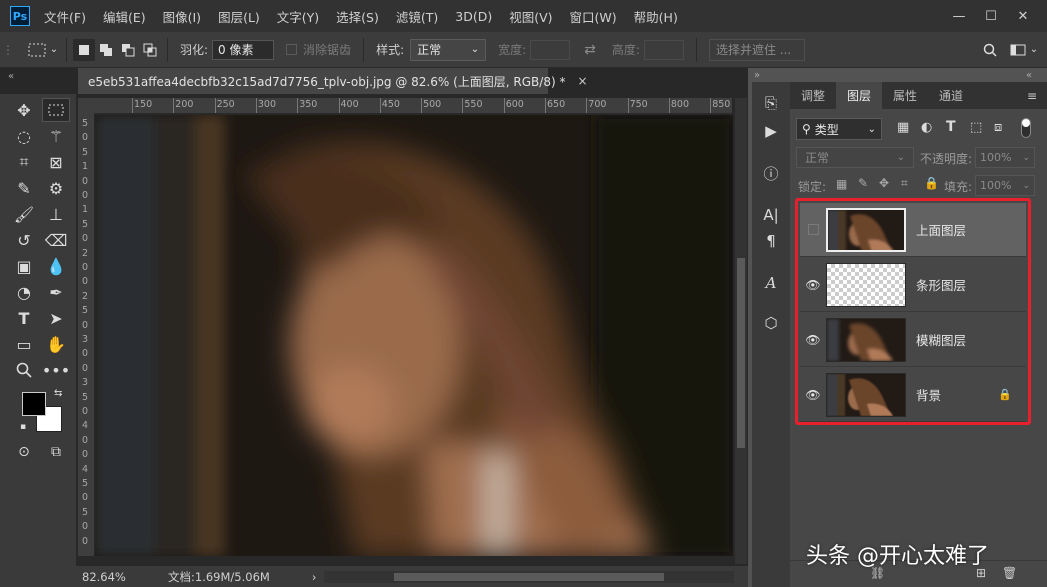 The image size is (1047, 587). What do you see at coordinates (23, 427) in the screenshot?
I see `default-colors-icon: ▪` at bounding box center [23, 427].